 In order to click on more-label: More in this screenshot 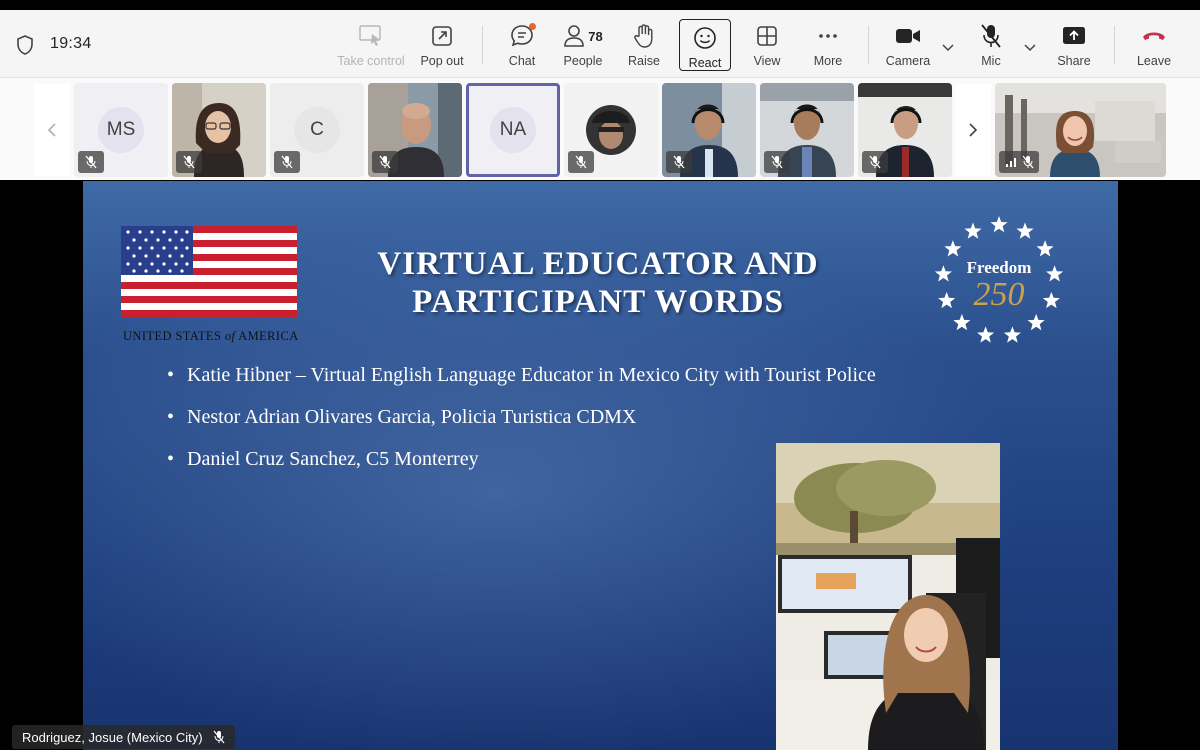, I will do `click(828, 61)`.